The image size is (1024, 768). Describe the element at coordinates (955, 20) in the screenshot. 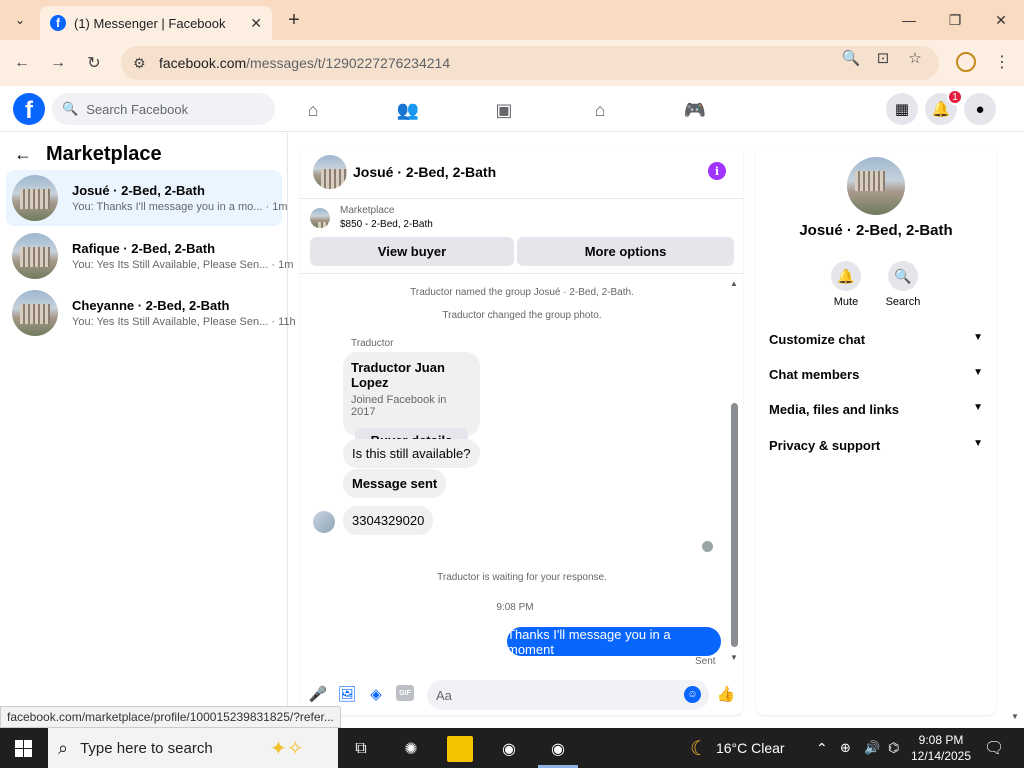

I see `maximize-button: ❐` at that location.